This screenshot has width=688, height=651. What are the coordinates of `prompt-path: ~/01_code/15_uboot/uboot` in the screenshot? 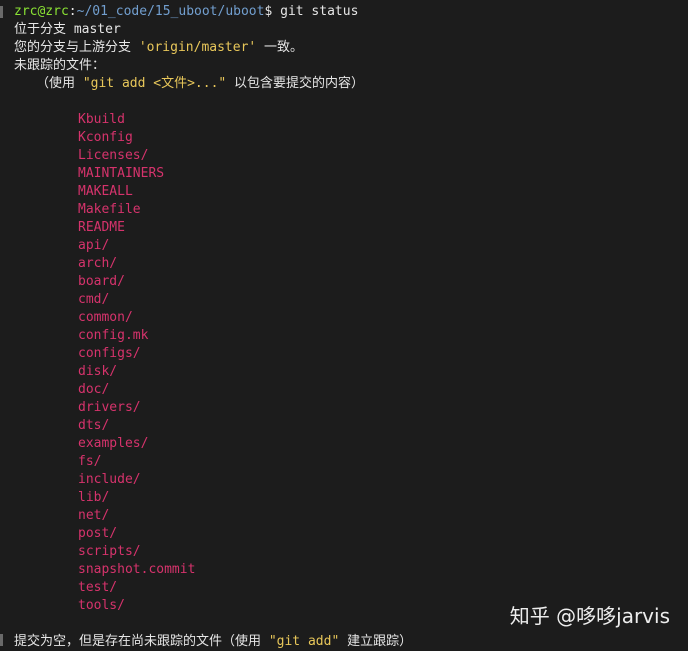 It's located at (170, 11).